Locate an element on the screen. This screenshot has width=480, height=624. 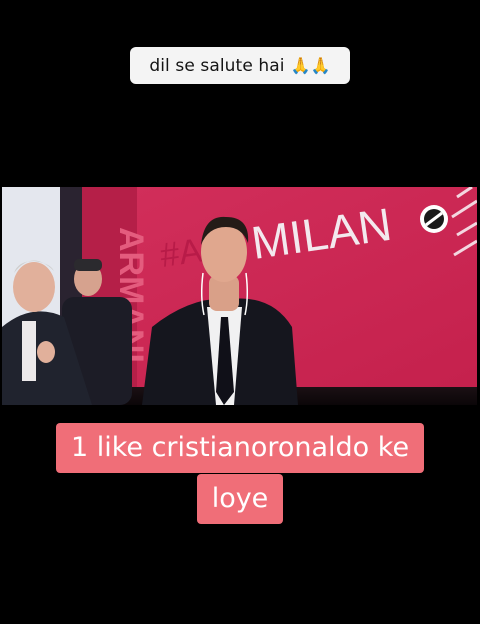
top-caption: dil se salute hai 🙏🙏 is located at coordinates (240, 65).